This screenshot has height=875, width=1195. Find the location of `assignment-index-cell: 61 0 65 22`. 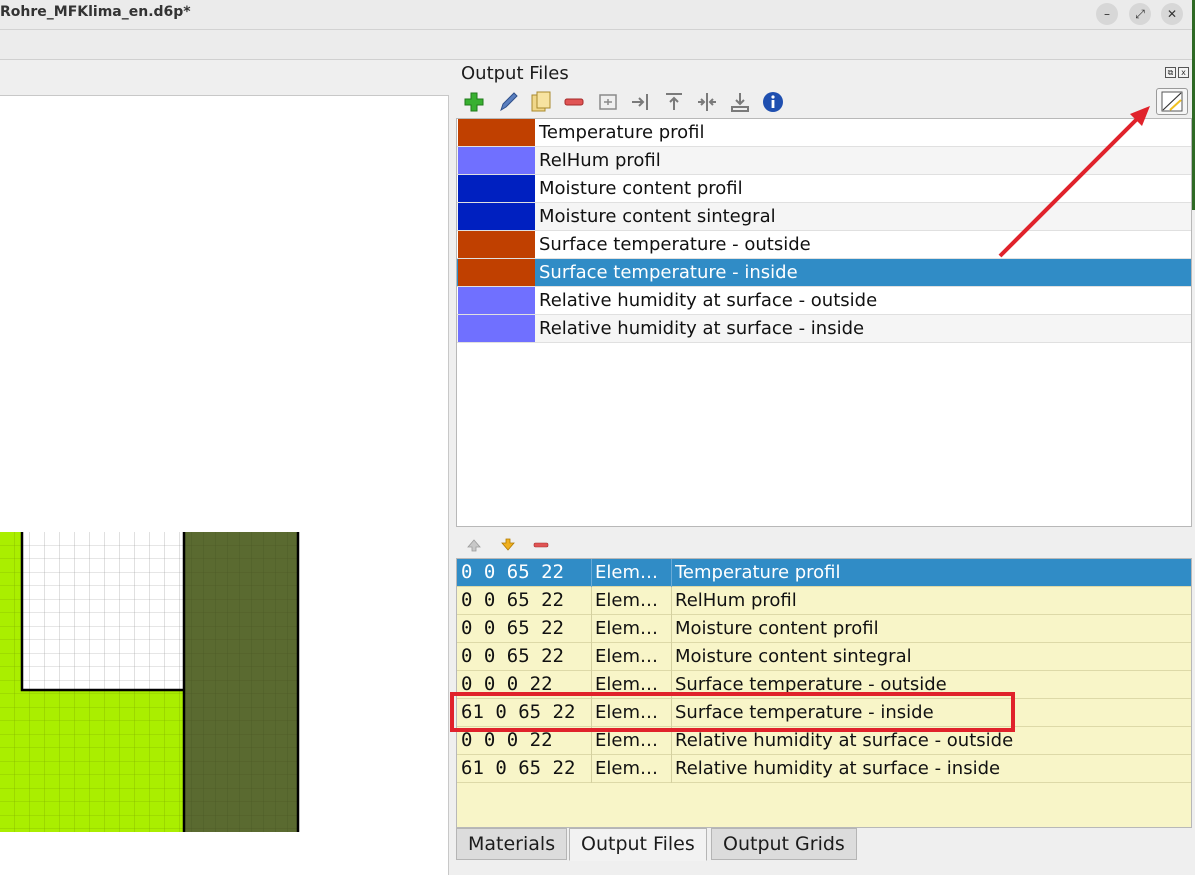

assignment-index-cell: 61 0 65 22 is located at coordinates (518, 768).